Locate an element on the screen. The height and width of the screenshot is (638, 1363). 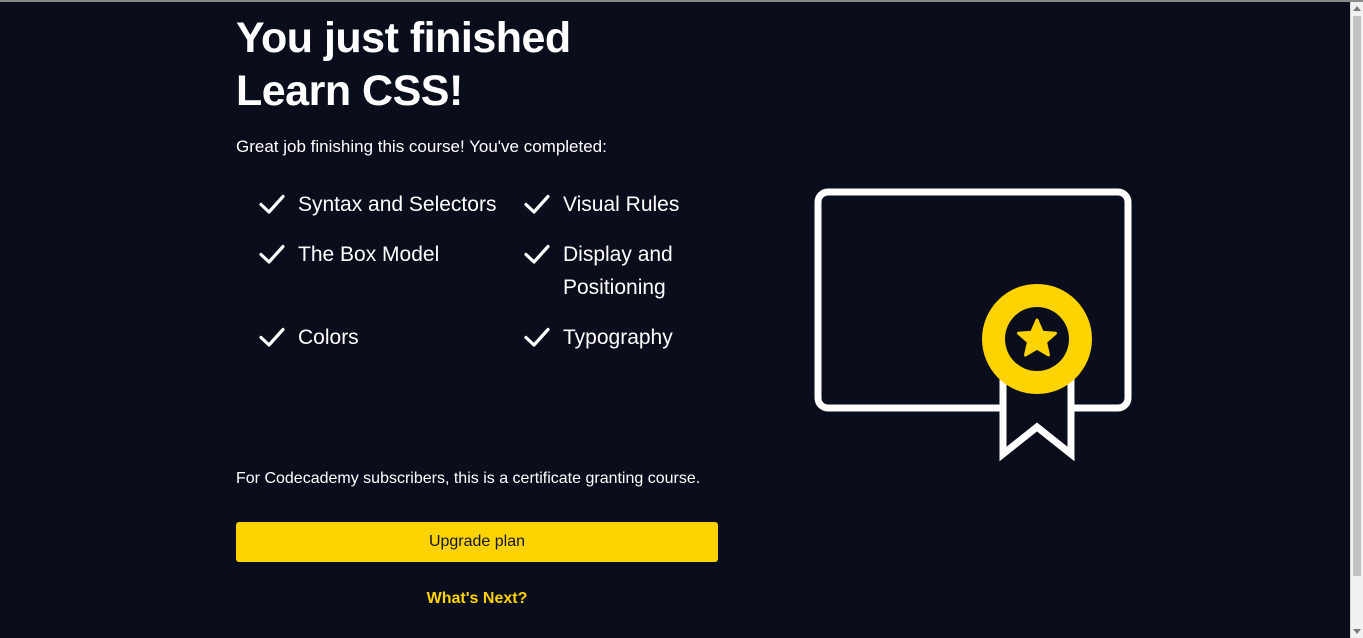
scroll-down-arrow-icon is located at coordinates (1357, 631).